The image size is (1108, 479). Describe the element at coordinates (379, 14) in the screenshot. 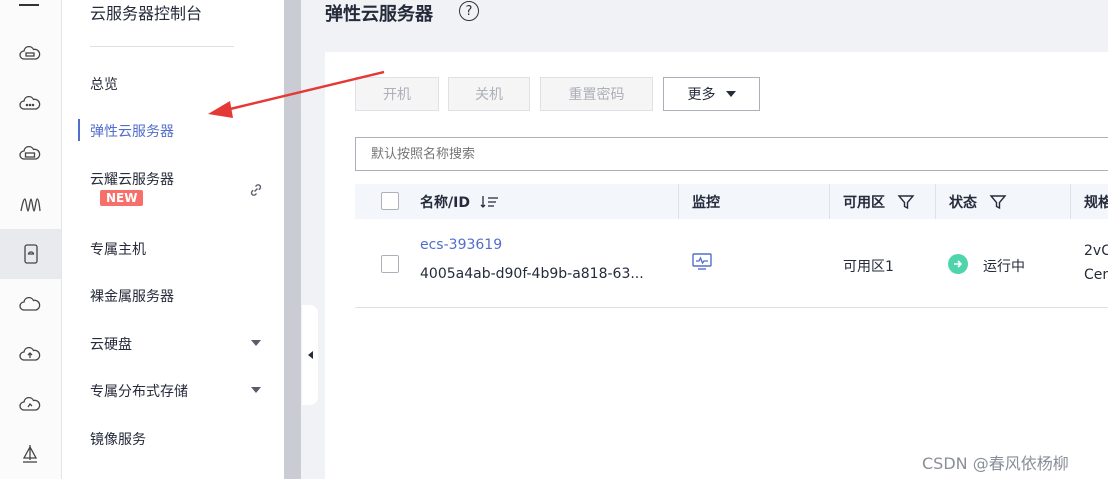

I see `page-title: 弹性云服务器` at that location.